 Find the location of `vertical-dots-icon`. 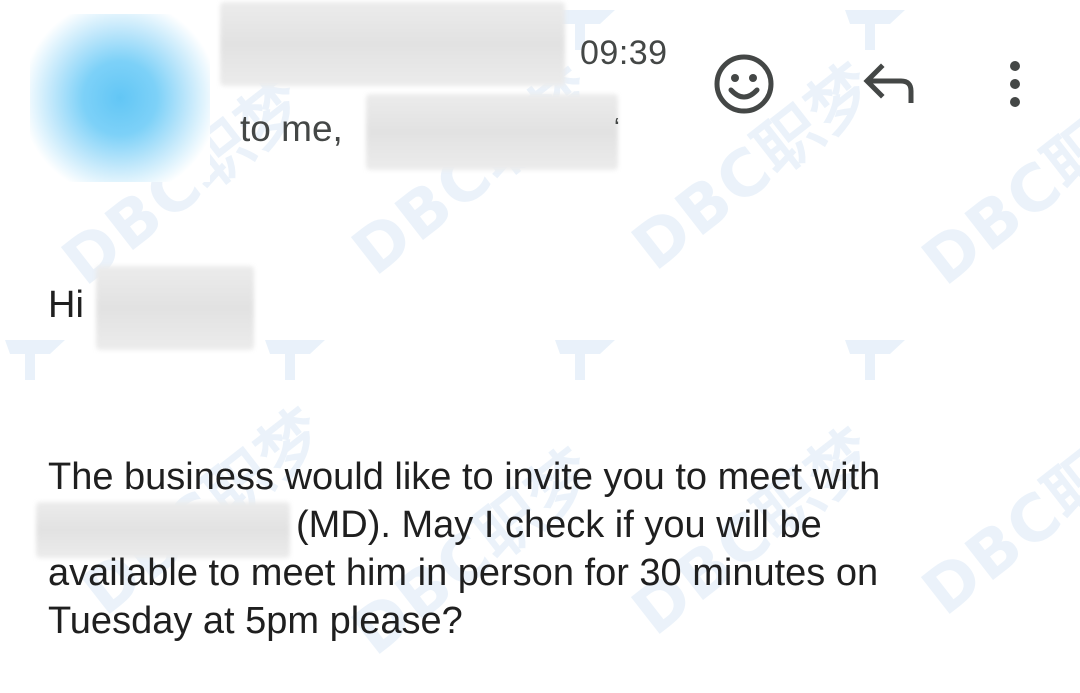

vertical-dots-icon is located at coordinates (1015, 84).